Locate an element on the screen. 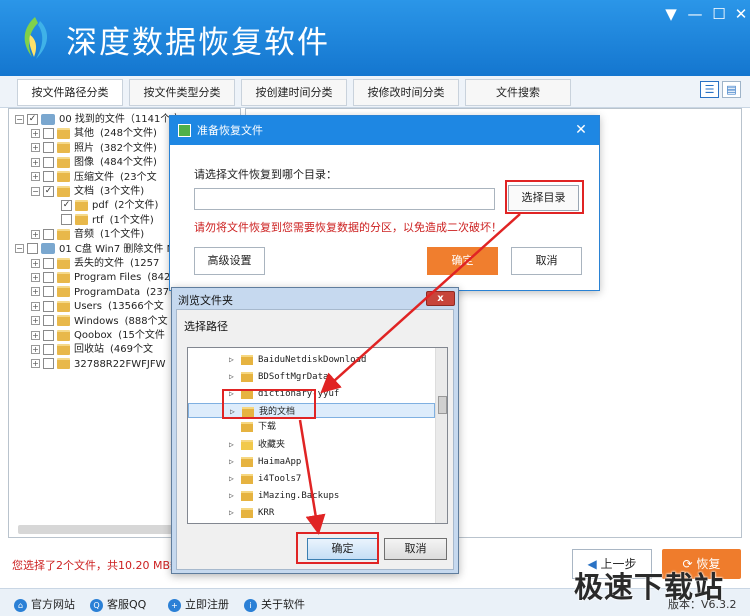 This screenshot has height=616, width=750. about-link: i 关于软件 is located at coordinates (274, 604).